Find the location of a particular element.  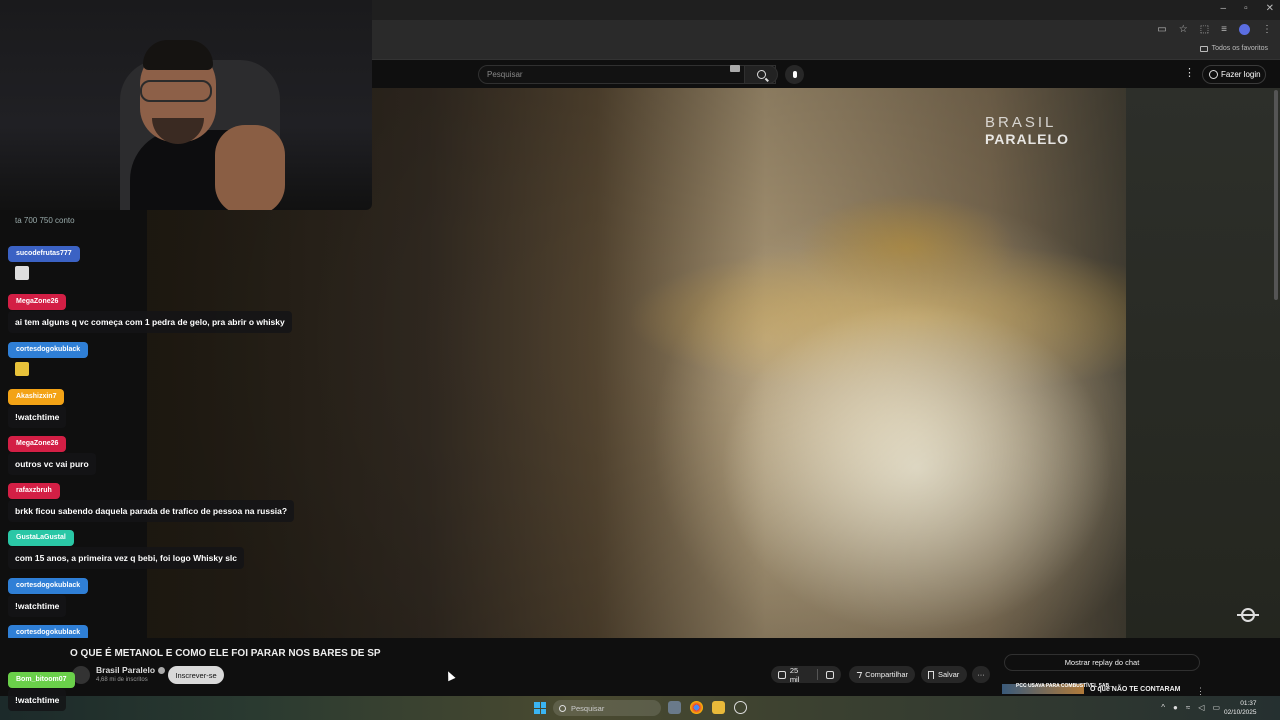

maximize-icon: ▫ is located at coordinates (1246, 8).